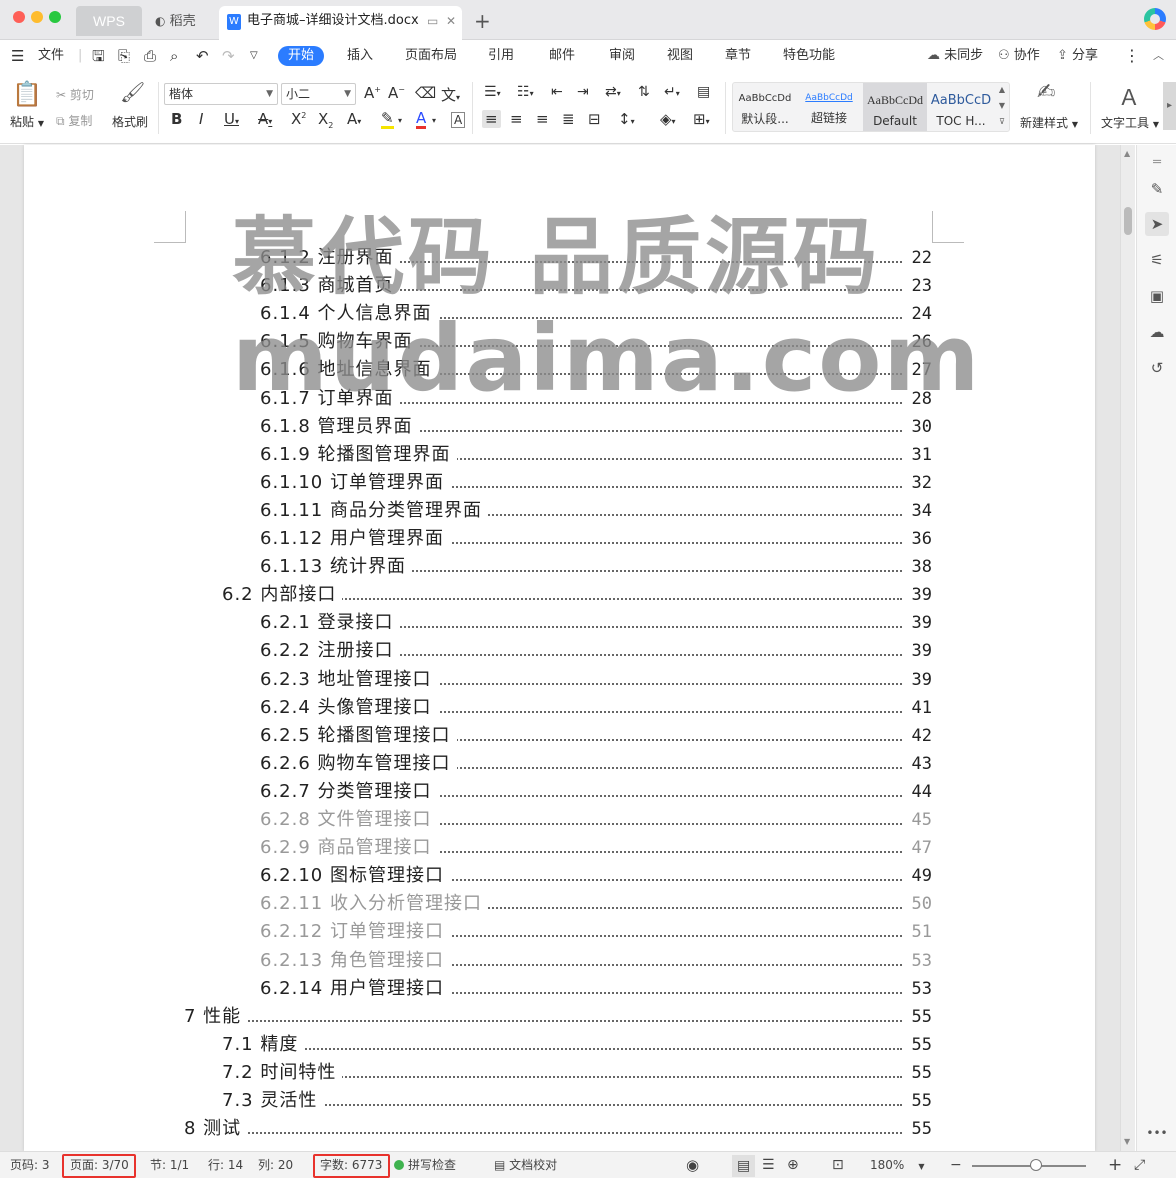 This screenshot has width=1176, height=1178. What do you see at coordinates (793, 1165) in the screenshot?
I see `web-view-icon: ⊕` at bounding box center [793, 1165].